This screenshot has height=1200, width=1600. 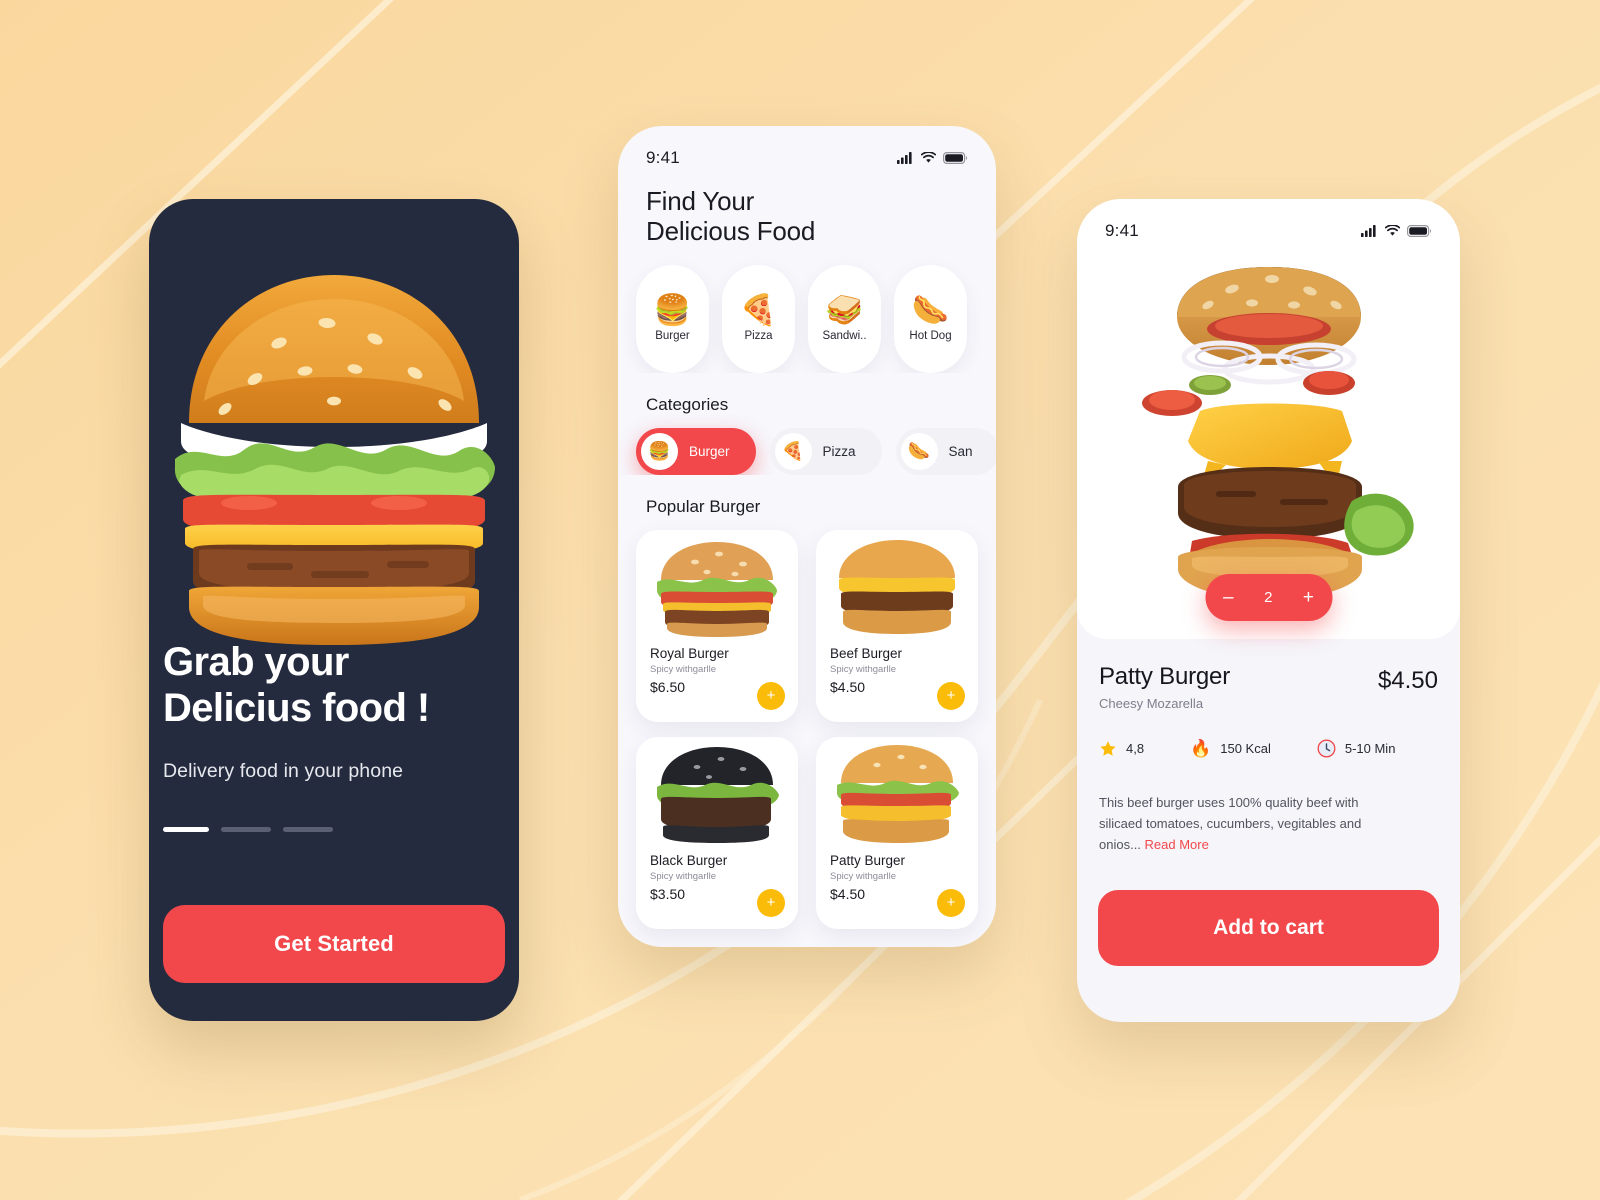 What do you see at coordinates (844, 310) in the screenshot?
I see `sandwich-icon: 🥪` at bounding box center [844, 310].